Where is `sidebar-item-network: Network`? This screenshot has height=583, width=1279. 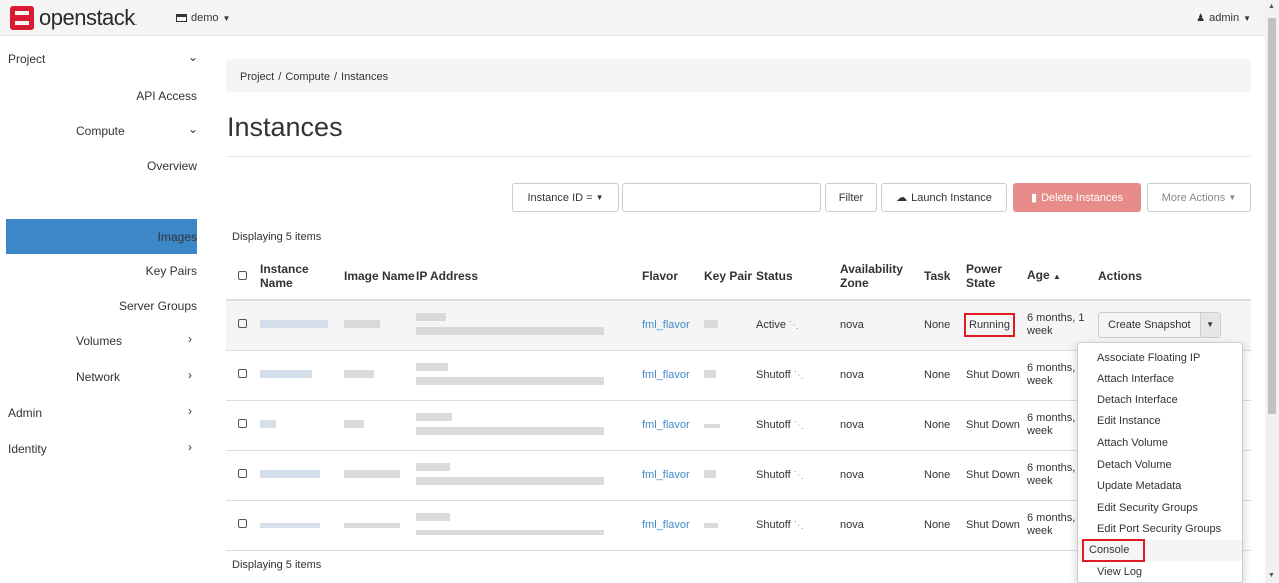
sidebar-item-network: Network is located at coordinates (98, 377).